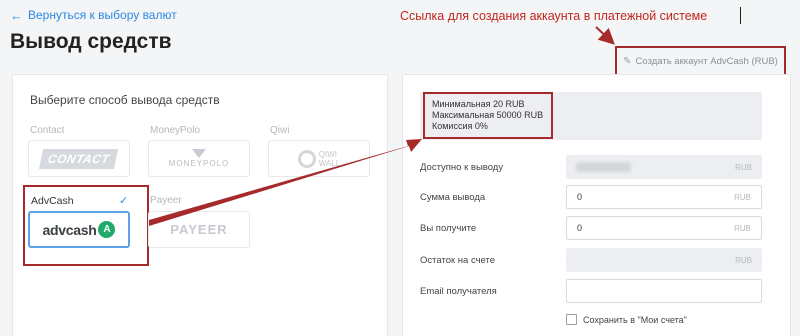  I want to click on contact-logo-icon: CONTACT, so click(79, 158).